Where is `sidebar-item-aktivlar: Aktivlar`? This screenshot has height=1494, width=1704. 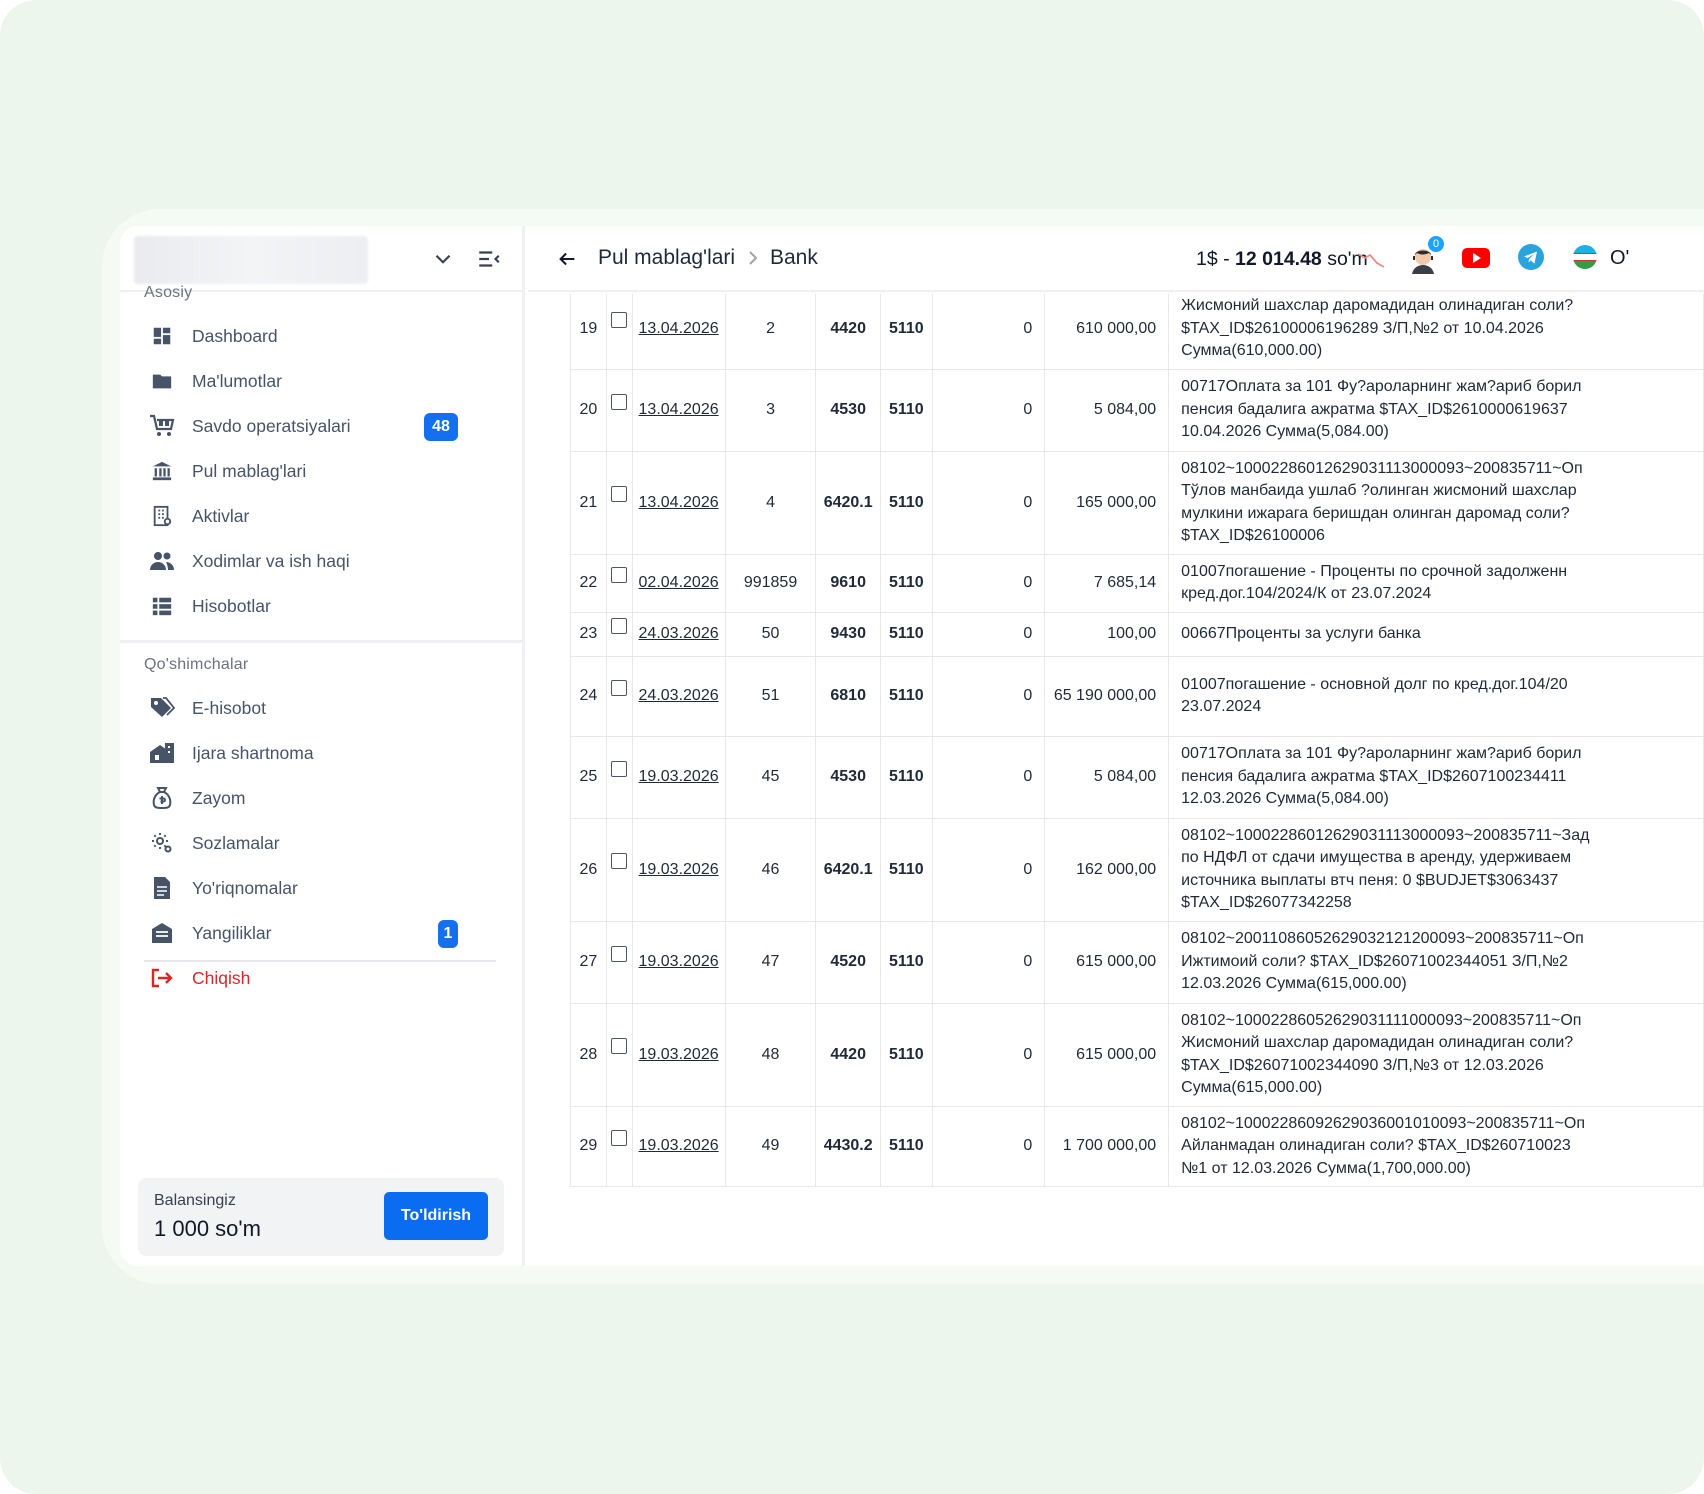
sidebar-item-aktivlar: Aktivlar is located at coordinates (319, 516).